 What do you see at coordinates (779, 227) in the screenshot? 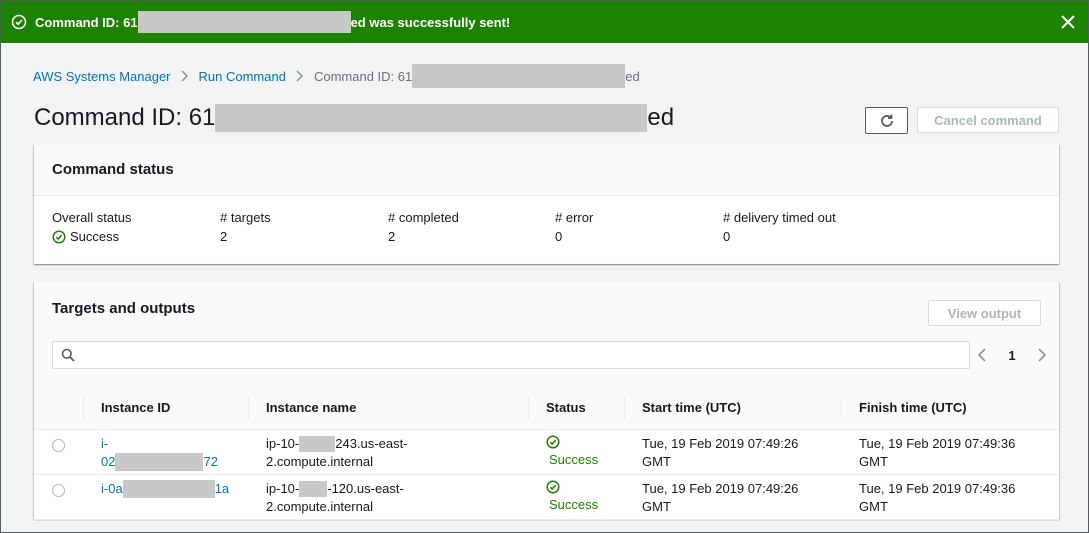
I see `timed-out-count: # delivery timed out 0` at bounding box center [779, 227].